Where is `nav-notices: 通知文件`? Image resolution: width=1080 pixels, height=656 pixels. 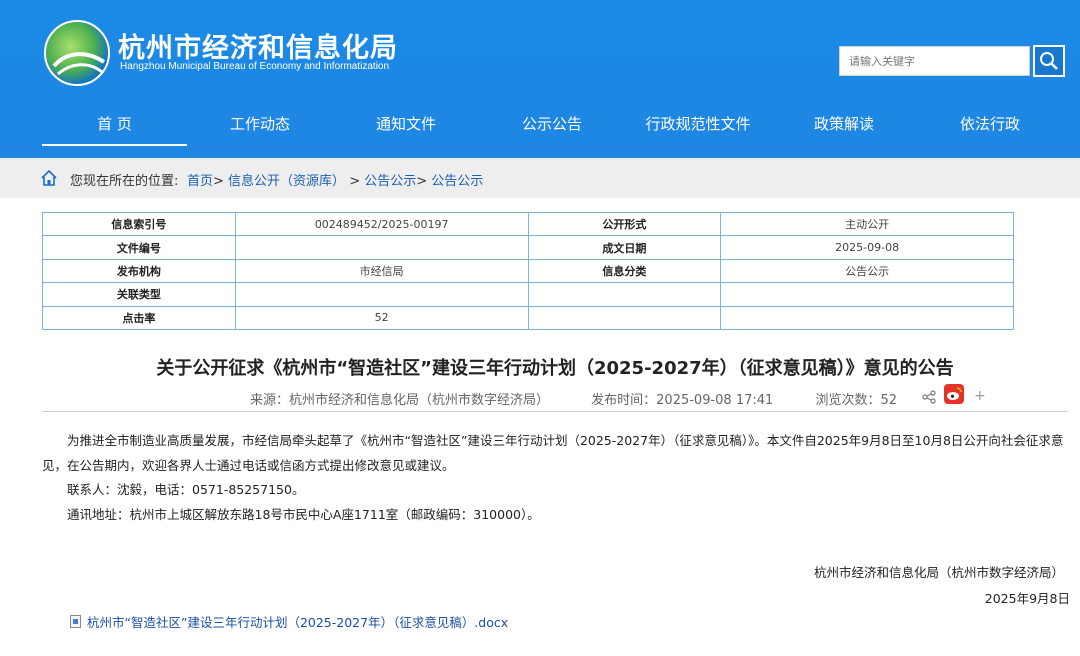
nav-notices: 通知文件 is located at coordinates (406, 125).